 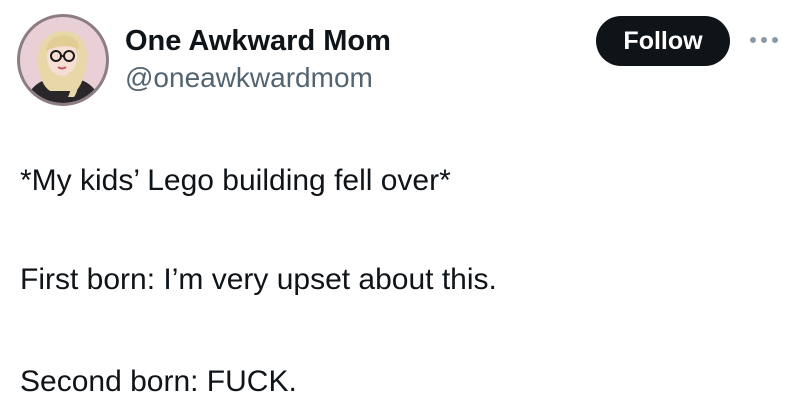 I want to click on profile-avatar, so click(x=63, y=60).